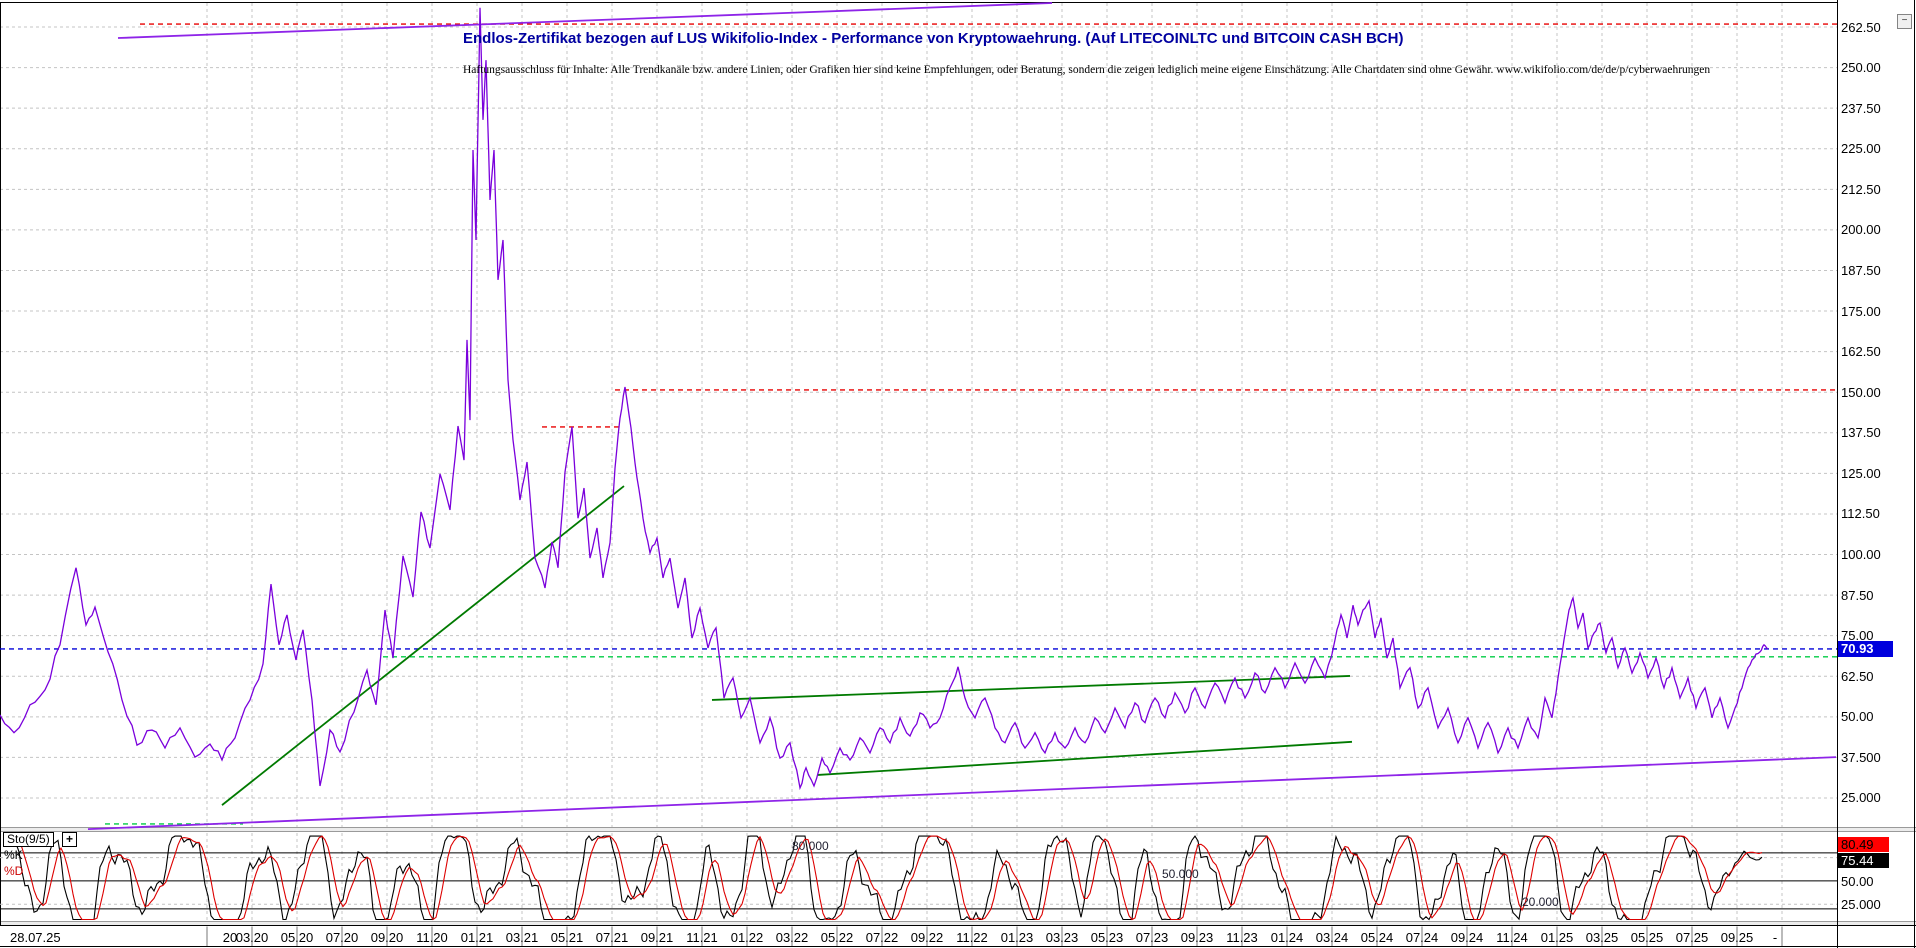 Image resolution: width=1916 pixels, height=948 pixels. I want to click on price-axis-label: 25.000, so click(1861, 798).